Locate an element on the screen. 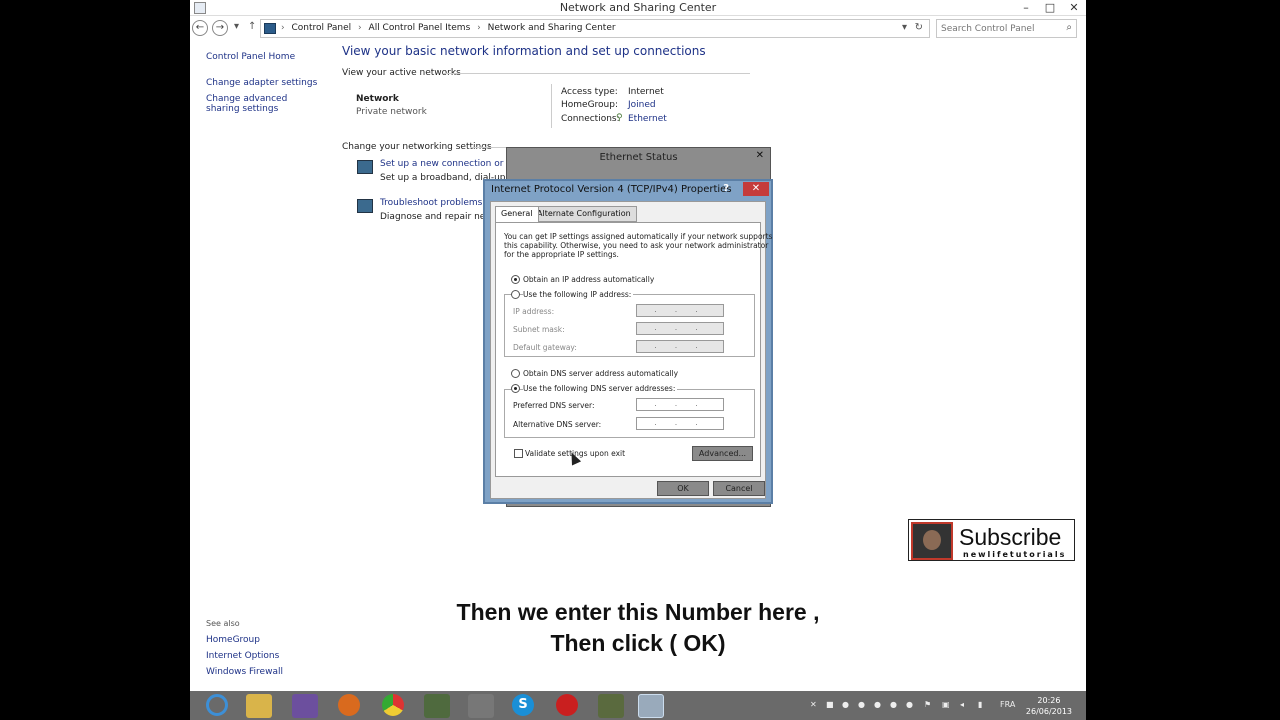 The image size is (1280, 720). tray-icon: ✕ is located at coordinates (813, 704).